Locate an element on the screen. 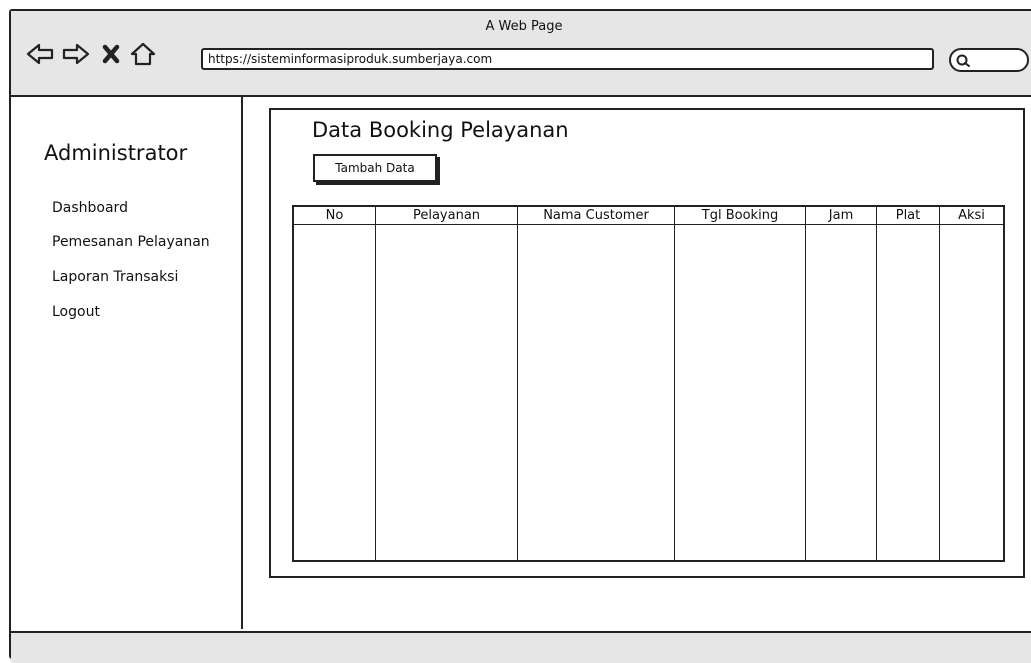  sidebar-item-dashboard: Dashboard is located at coordinates (90, 208).